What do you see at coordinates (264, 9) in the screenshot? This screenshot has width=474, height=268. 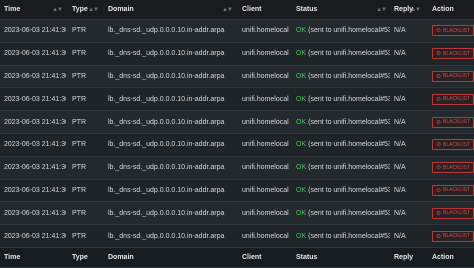 I see `column-header-client: Client` at bounding box center [264, 9].